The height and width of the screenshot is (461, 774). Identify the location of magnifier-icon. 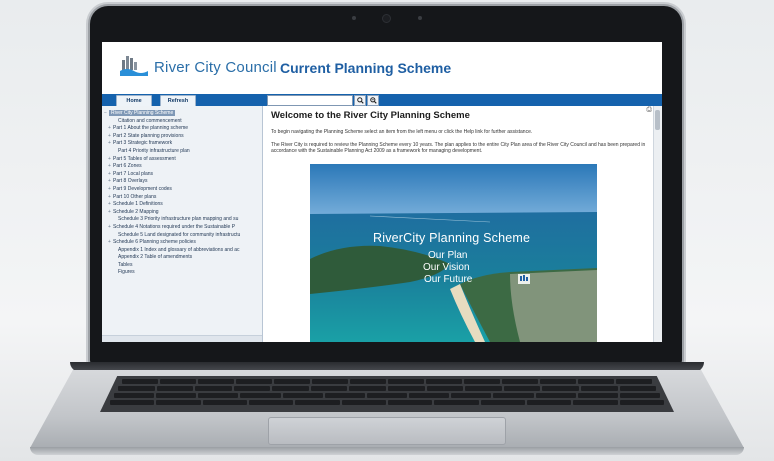
(360, 100).